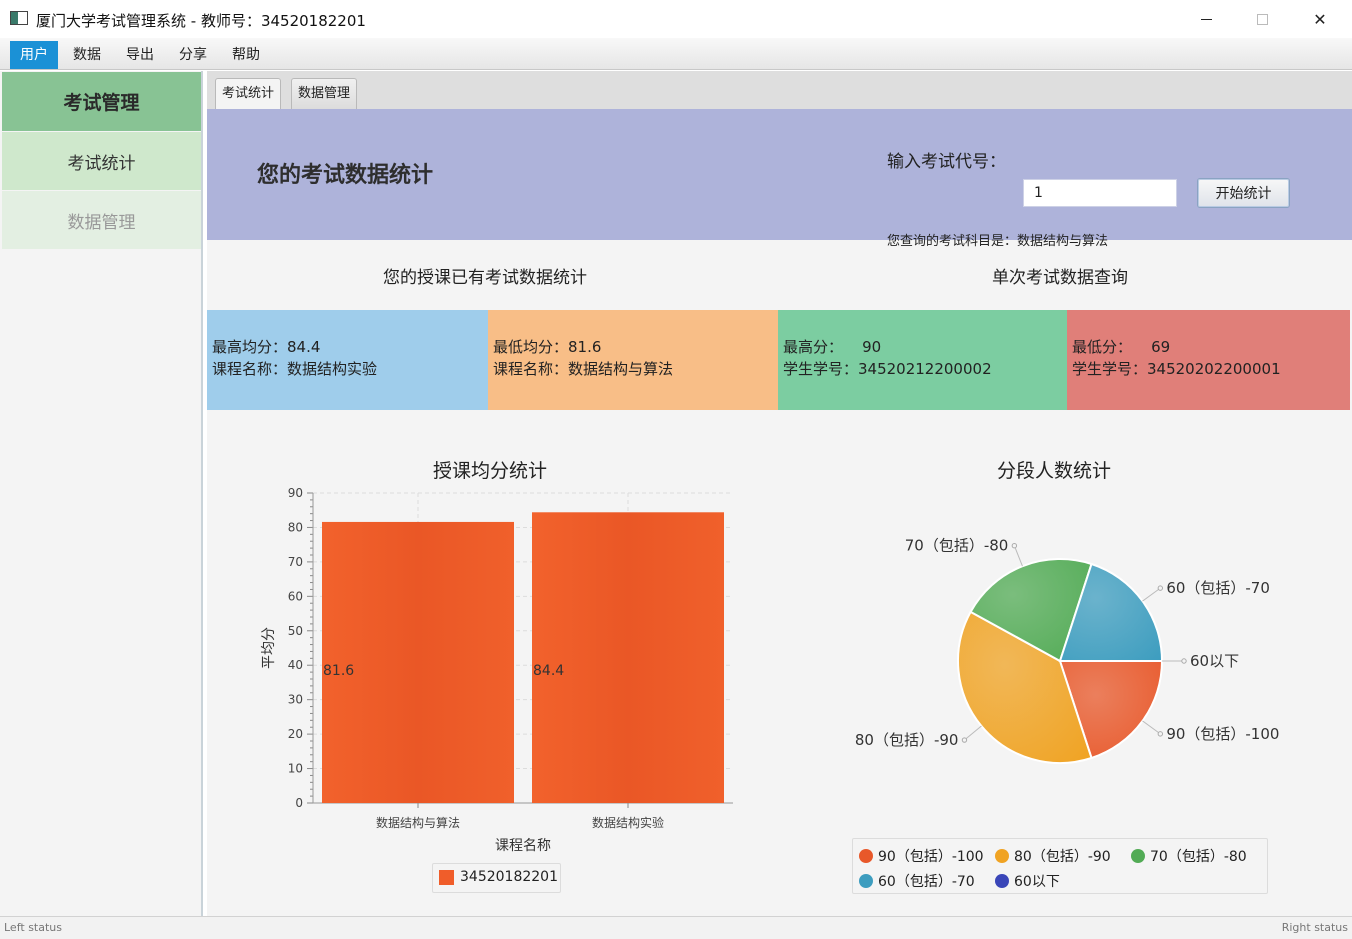 The height and width of the screenshot is (939, 1352). Describe the element at coordinates (1198, 857) in the screenshot. I see `legend-label: 70（包括）-80` at that location.